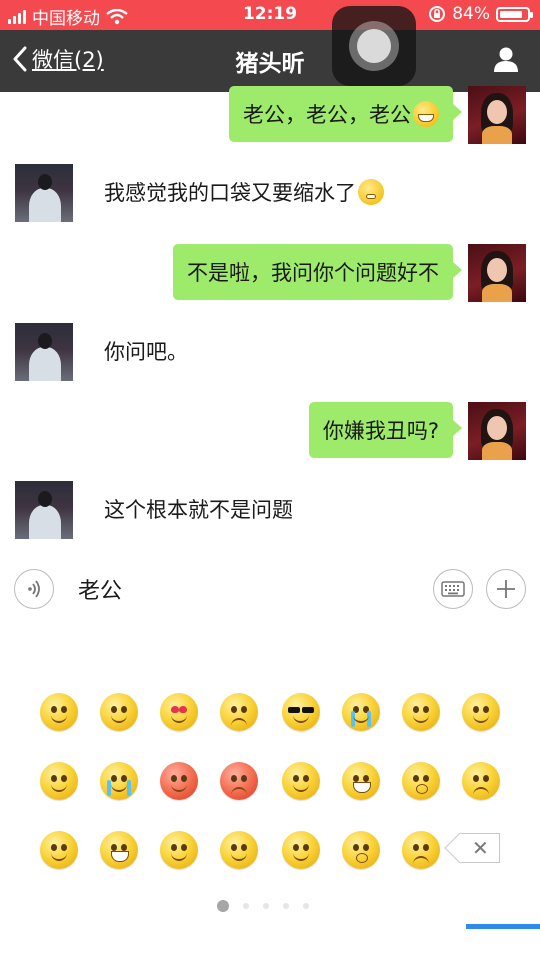 This screenshot has width=540, height=960. I want to click on message-input: 老公, so click(100, 589).